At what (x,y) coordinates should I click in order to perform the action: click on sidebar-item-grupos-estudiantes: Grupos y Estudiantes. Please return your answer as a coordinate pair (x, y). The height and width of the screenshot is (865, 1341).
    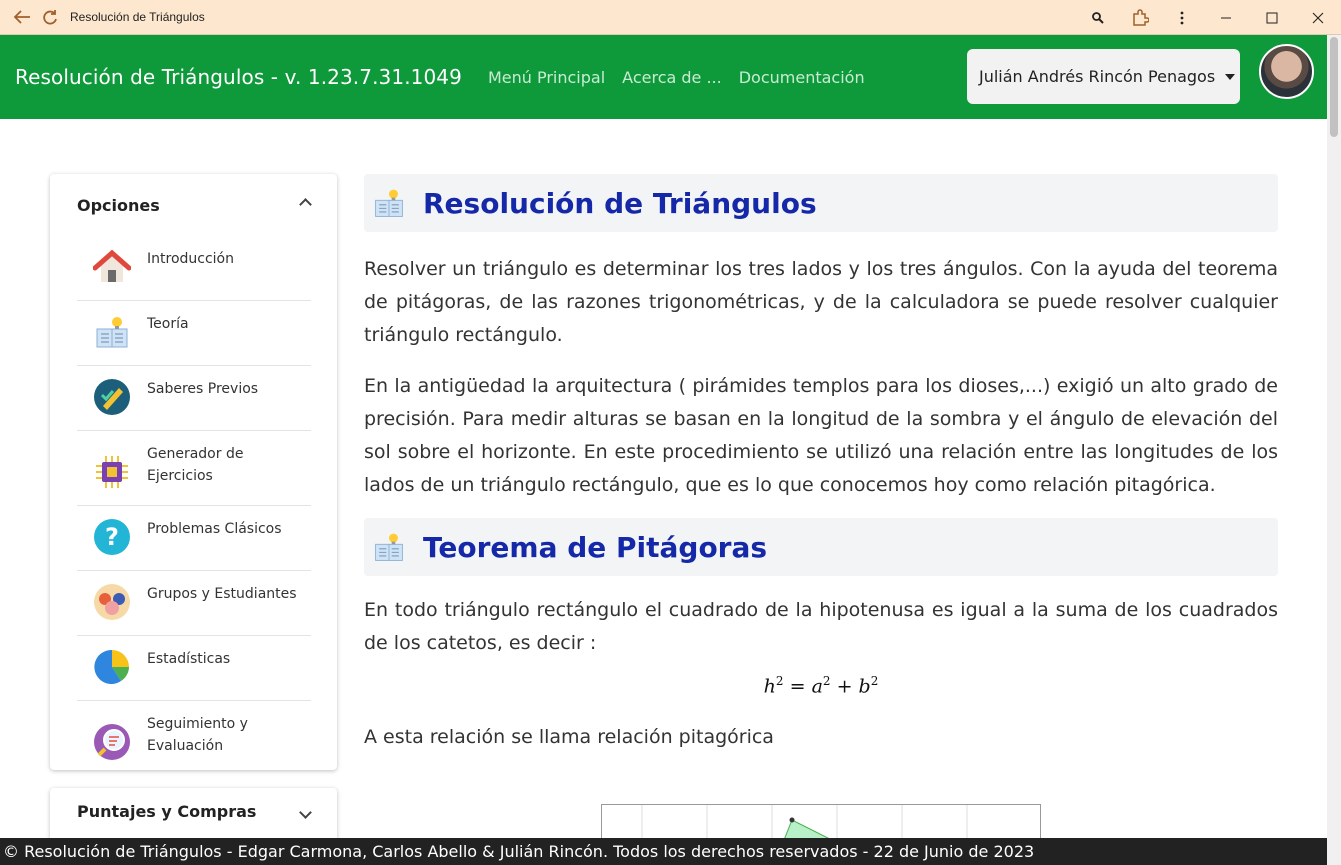
    Looking at the image, I should click on (194, 603).